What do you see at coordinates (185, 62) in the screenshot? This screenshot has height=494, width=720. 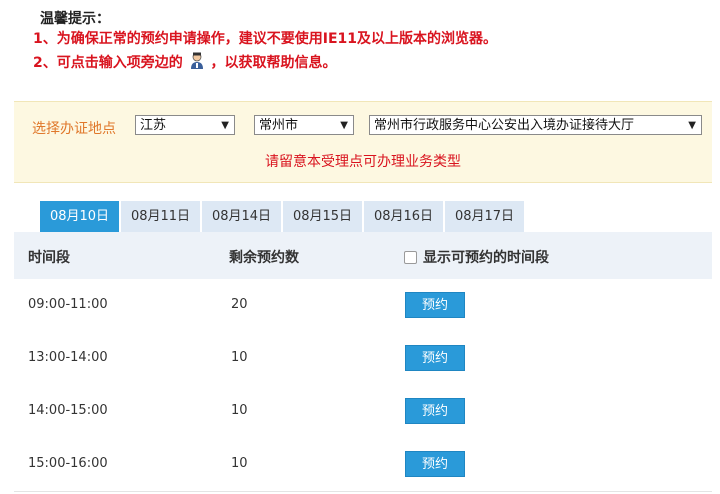 I see `tip-line-2: 2、可点击输入项旁边的 ，以获取帮助信息。` at bounding box center [185, 62].